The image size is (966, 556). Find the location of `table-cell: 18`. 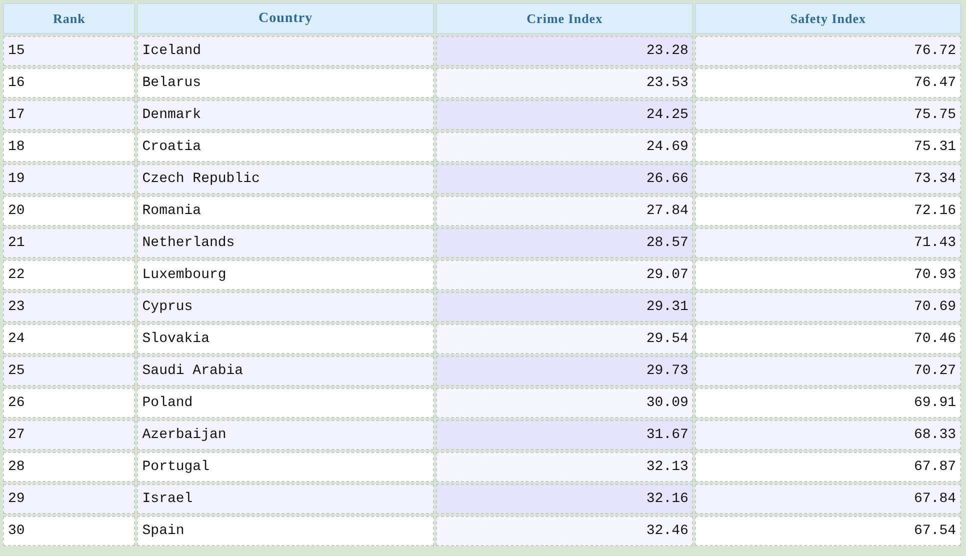

table-cell: 18 is located at coordinates (69, 147).